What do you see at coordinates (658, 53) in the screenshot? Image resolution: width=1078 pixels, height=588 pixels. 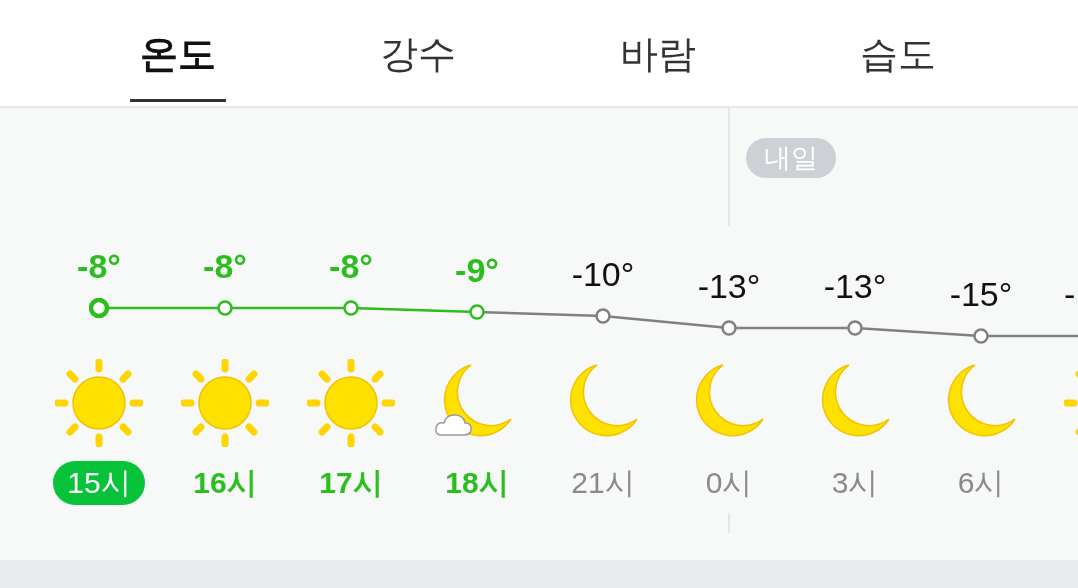 I see `tab: 바람` at bounding box center [658, 53].